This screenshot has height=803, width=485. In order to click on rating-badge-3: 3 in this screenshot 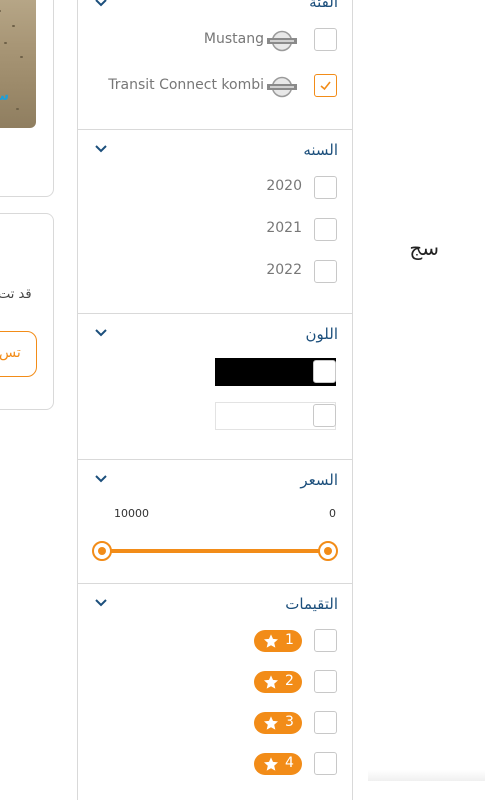, I will do `click(278, 723)`.